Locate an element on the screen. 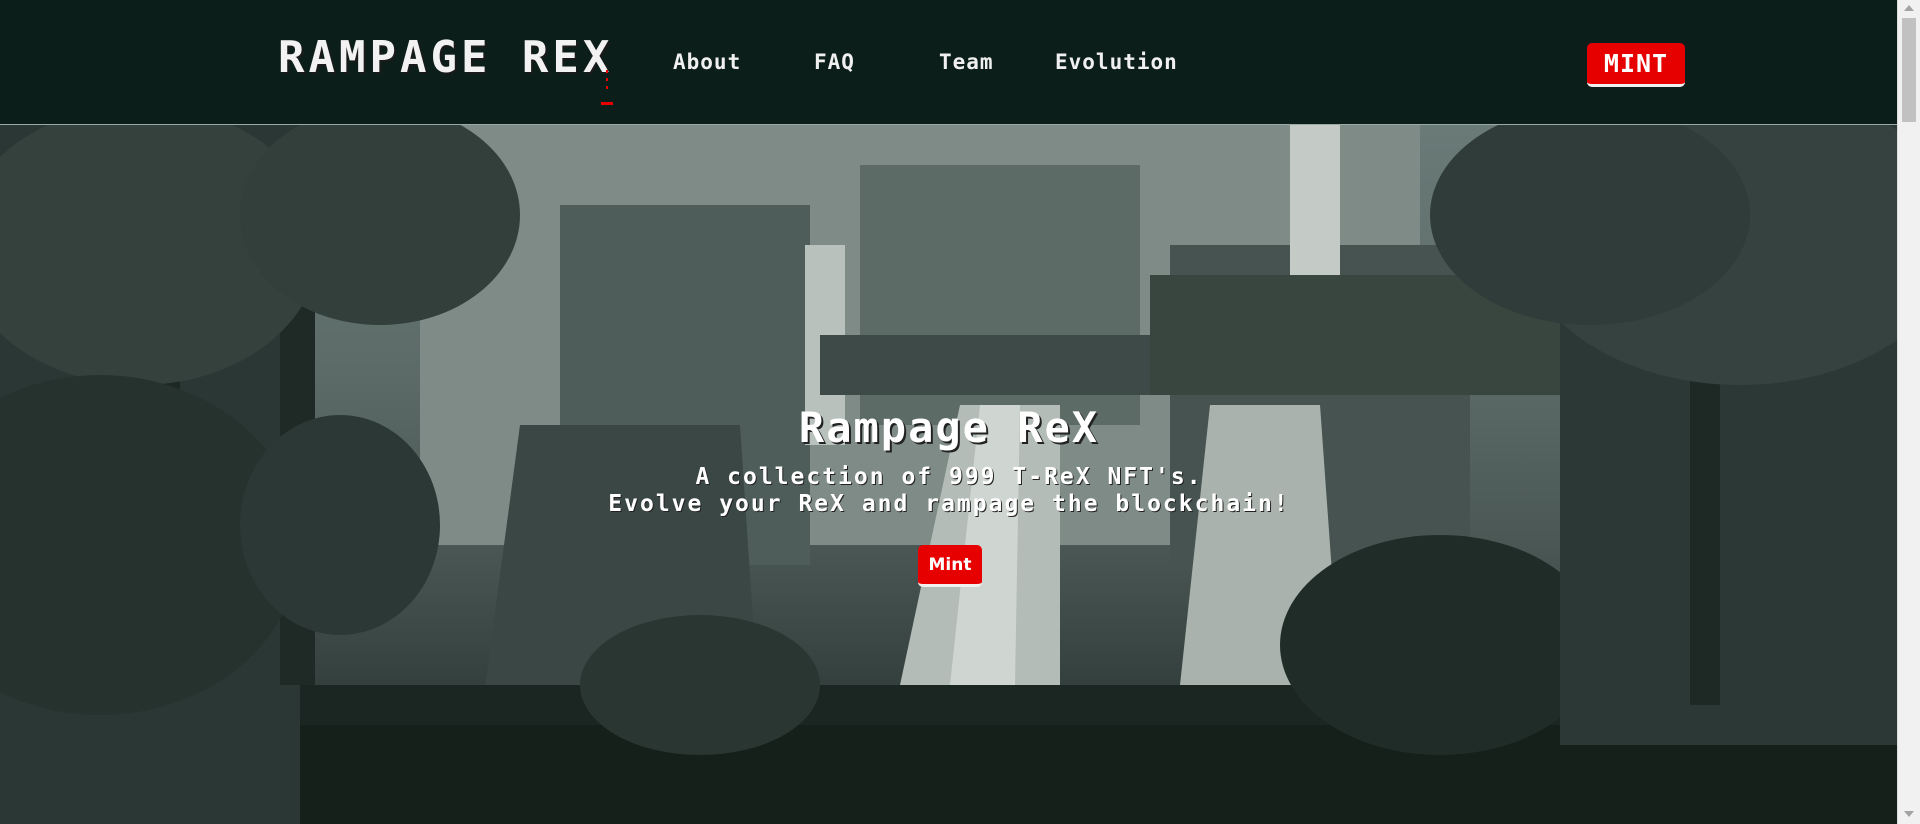 Image resolution: width=1920 pixels, height=824 pixels. mint-button-header: MINT is located at coordinates (1636, 65).